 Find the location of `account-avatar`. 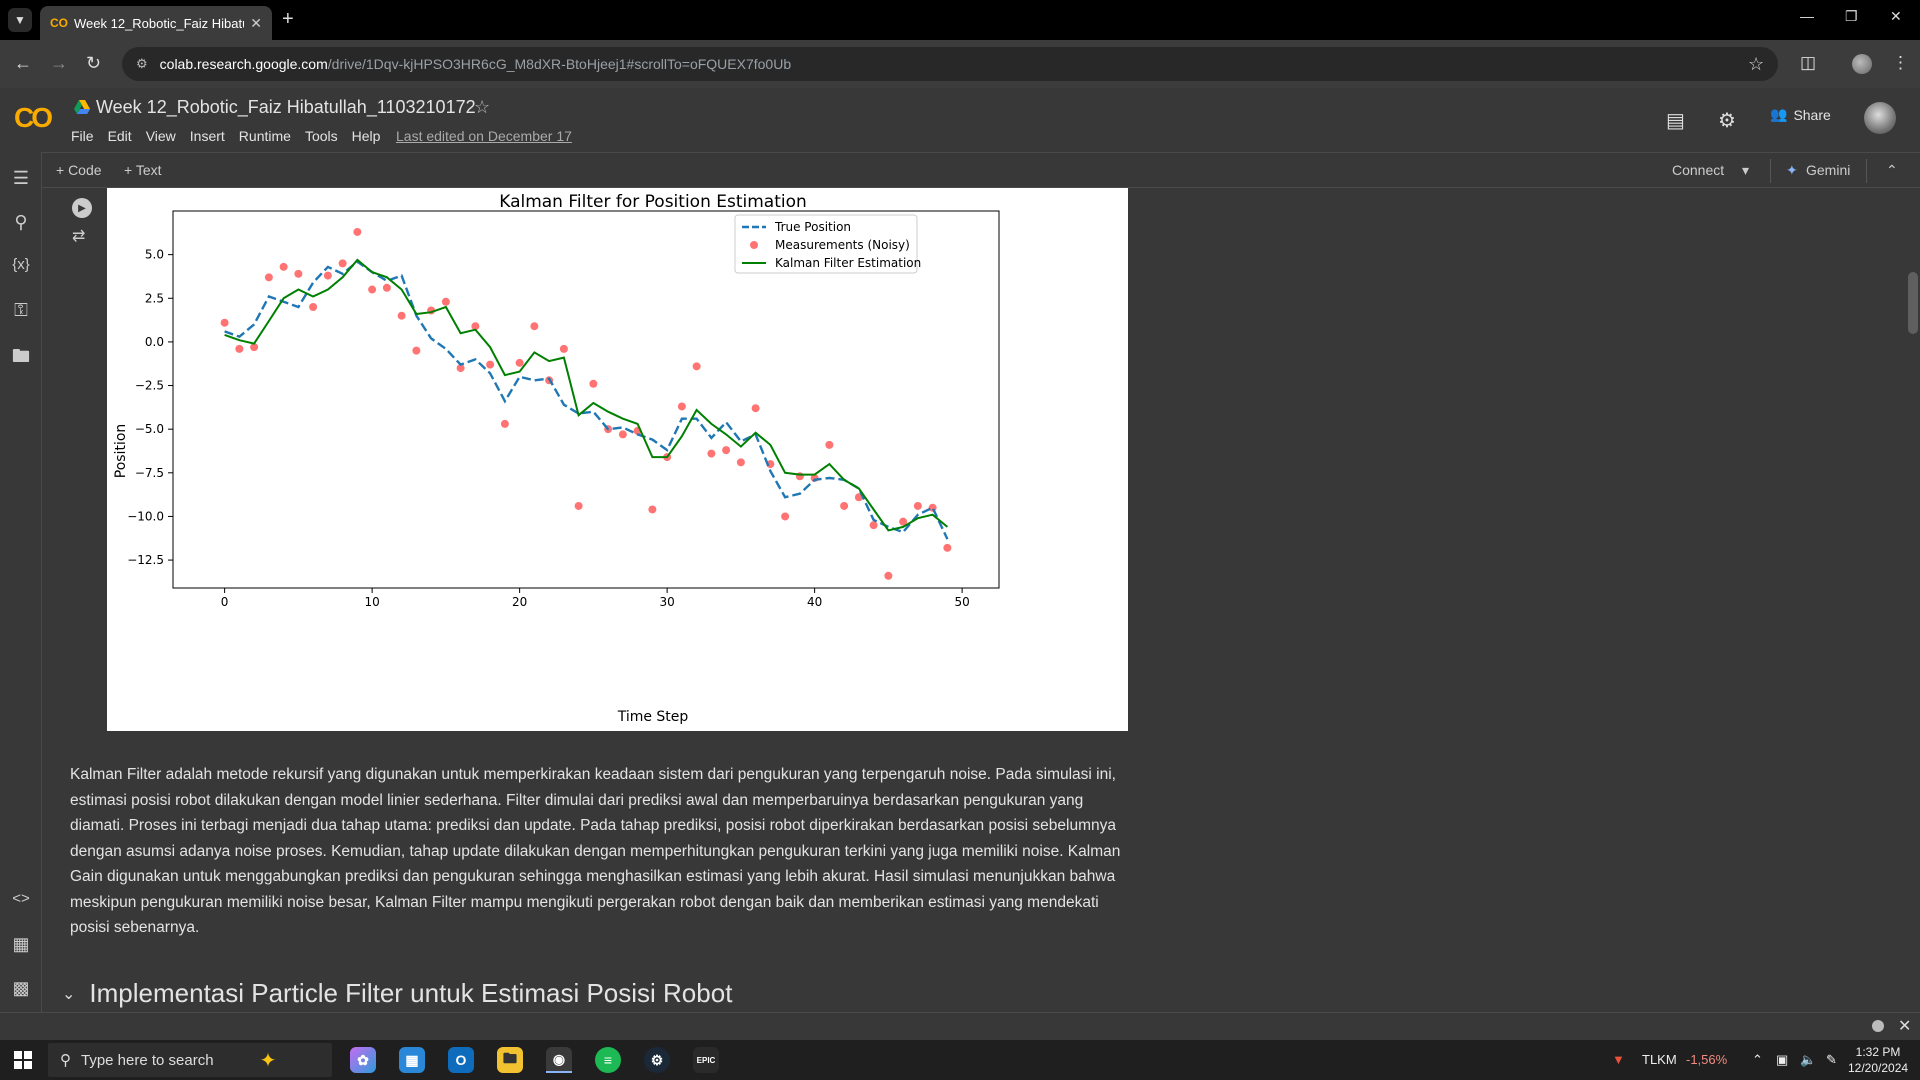

account-avatar is located at coordinates (1880, 118).